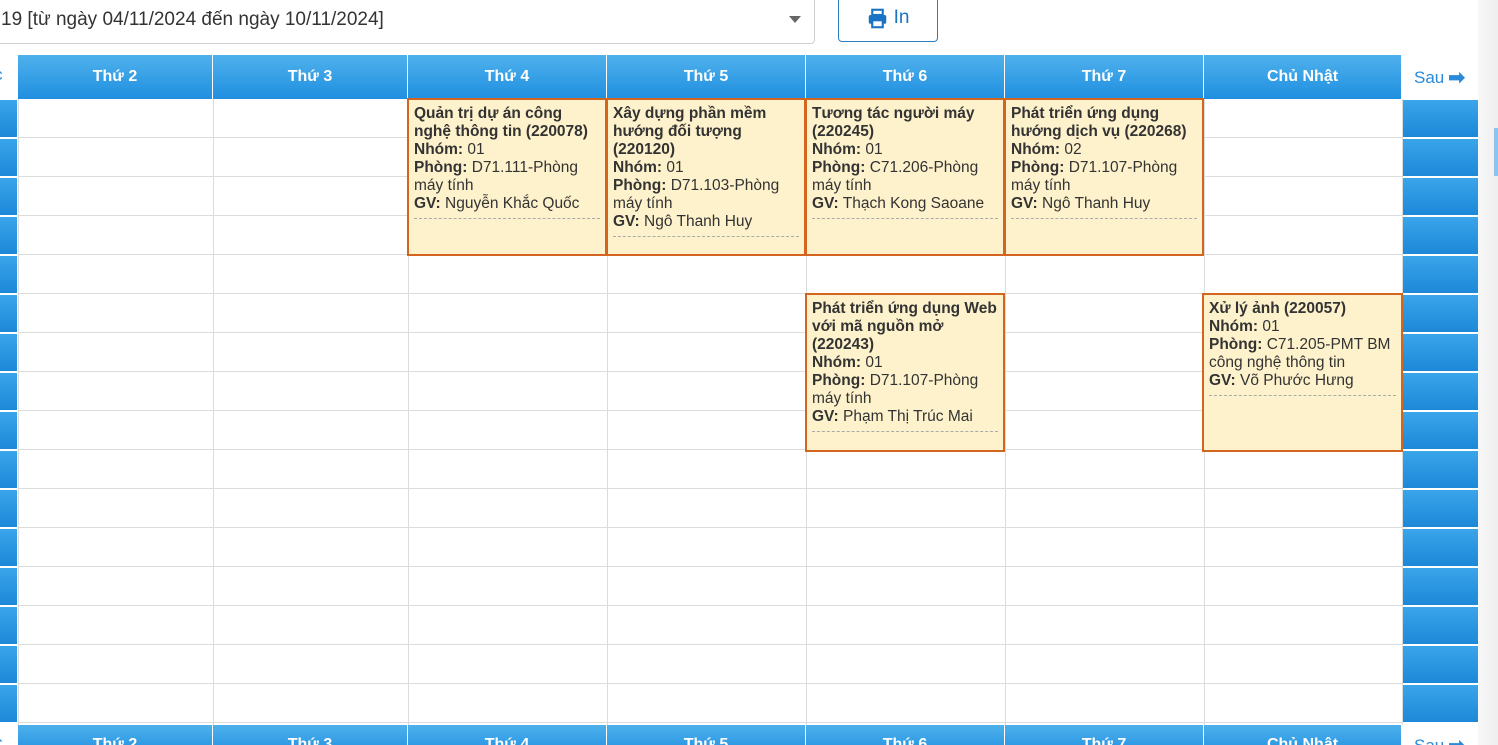  I want to click on prev-week-link-bottom: c, so click(1, 739).